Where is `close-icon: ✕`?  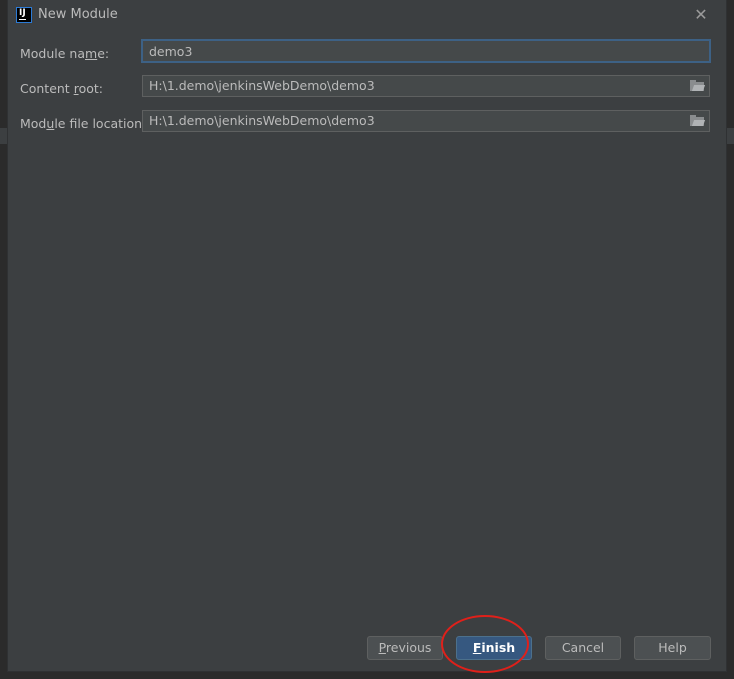
close-icon: ✕ is located at coordinates (701, 15).